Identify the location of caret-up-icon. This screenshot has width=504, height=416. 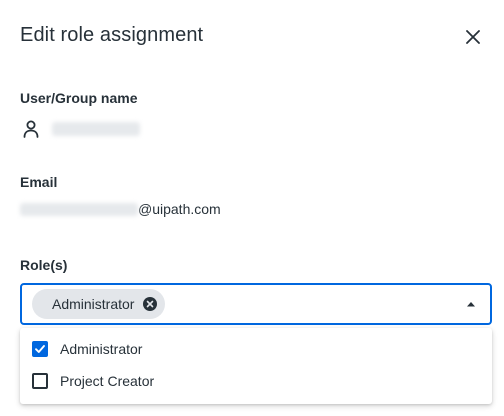
(471, 304).